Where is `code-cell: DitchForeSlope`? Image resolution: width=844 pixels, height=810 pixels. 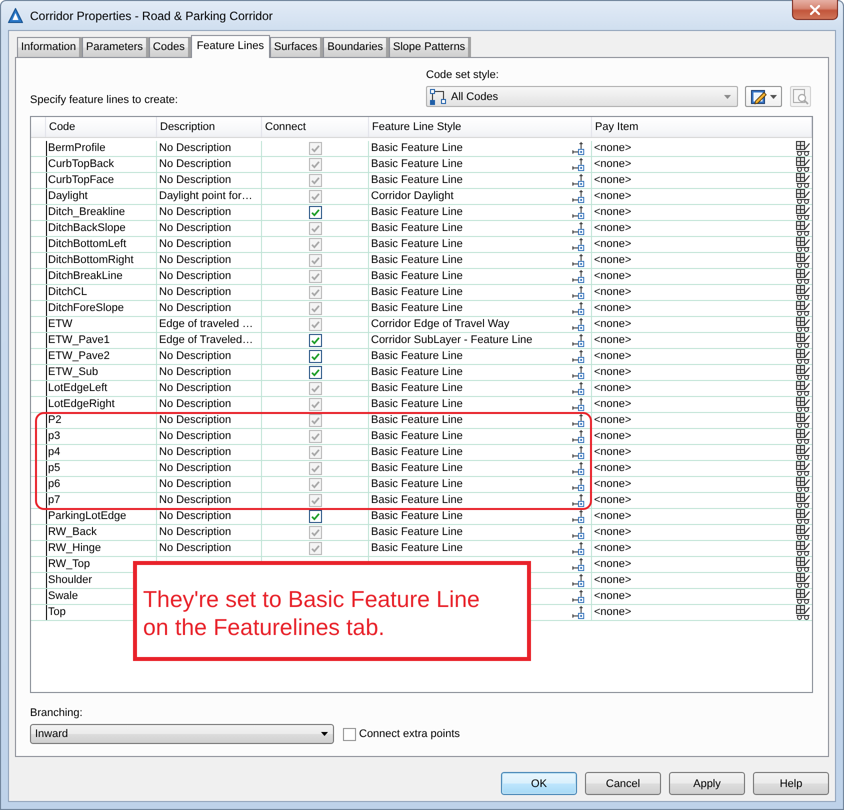
code-cell: DitchForeSlope is located at coordinates (86, 308).